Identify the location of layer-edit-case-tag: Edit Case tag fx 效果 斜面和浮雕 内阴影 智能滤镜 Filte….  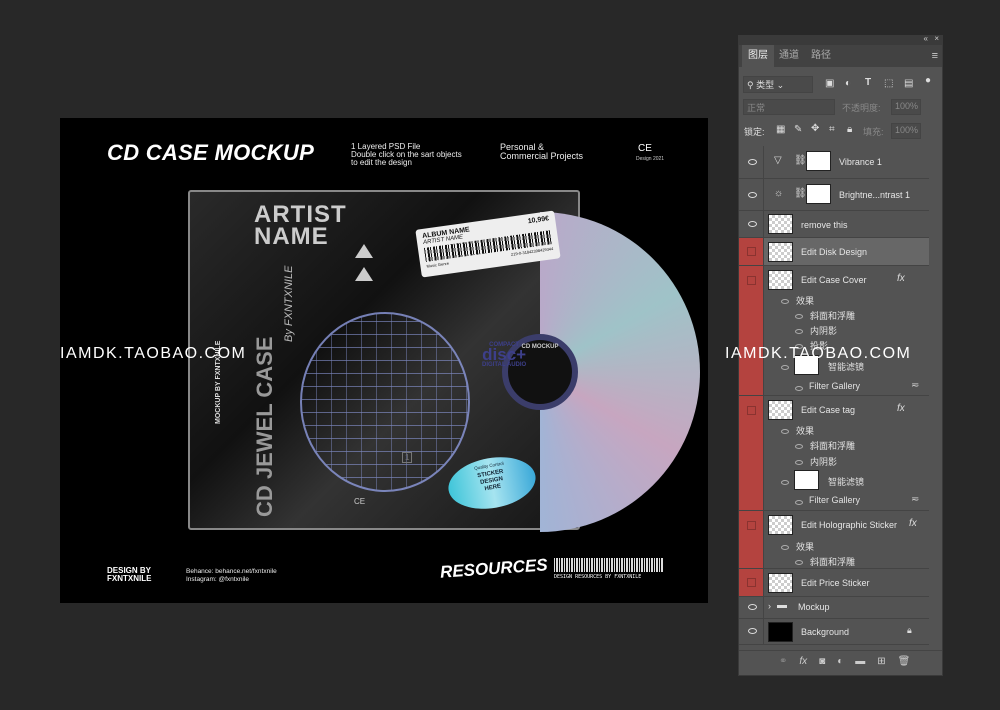
(834, 453).